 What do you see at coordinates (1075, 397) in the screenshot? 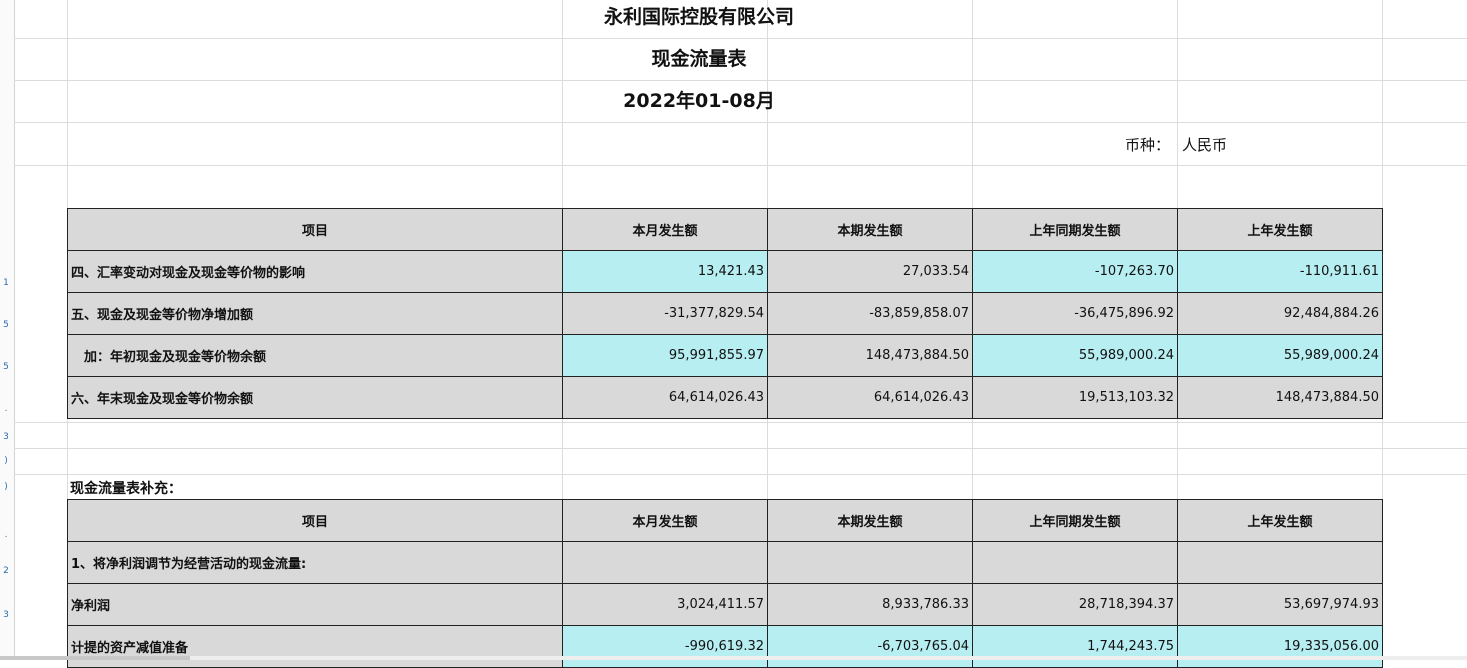
I see `cell-prior-same-period: 19,513,103.32` at bounding box center [1075, 397].